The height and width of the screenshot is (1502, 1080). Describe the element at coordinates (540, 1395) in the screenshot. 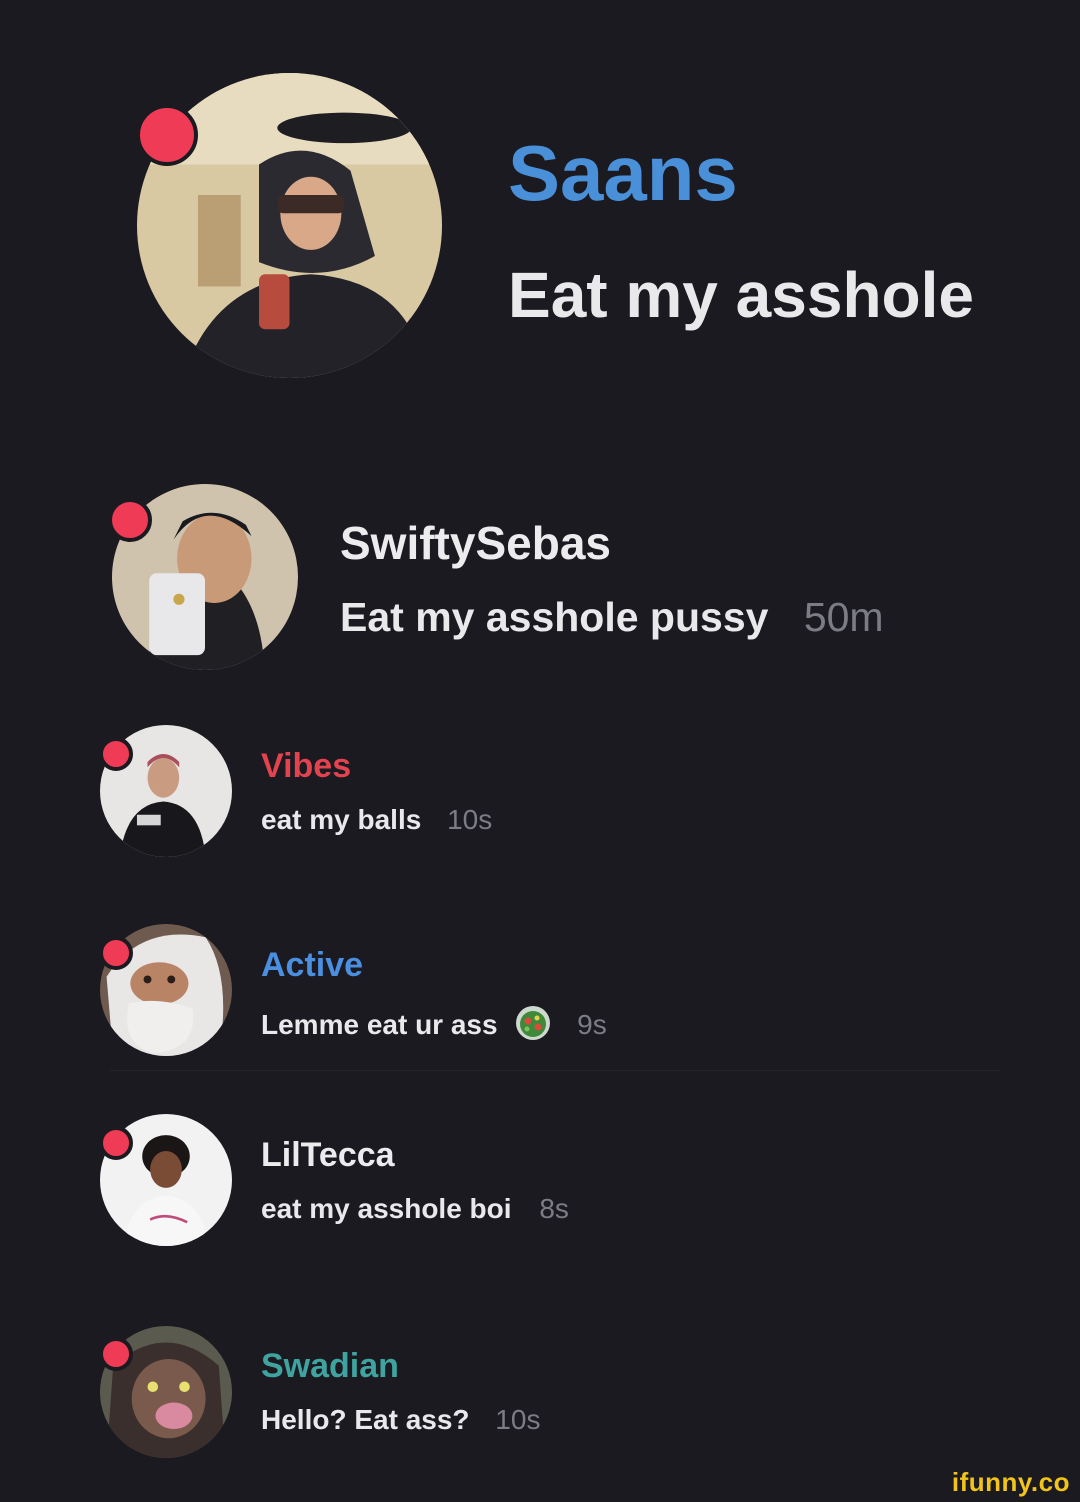

I see `chat-row-swadian: Swadian Hello? Eat ass? 10s` at that location.